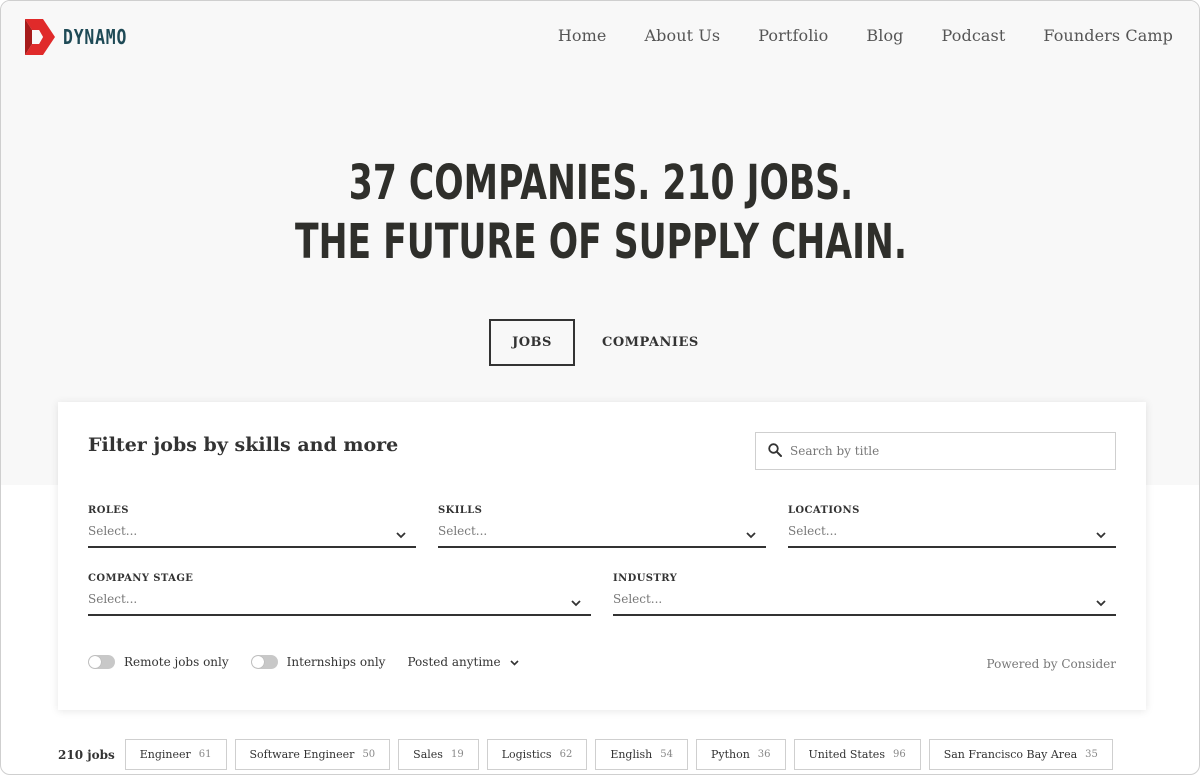 This screenshot has width=1200, height=775. I want to click on tab-companies: COMPANIES, so click(650, 342).